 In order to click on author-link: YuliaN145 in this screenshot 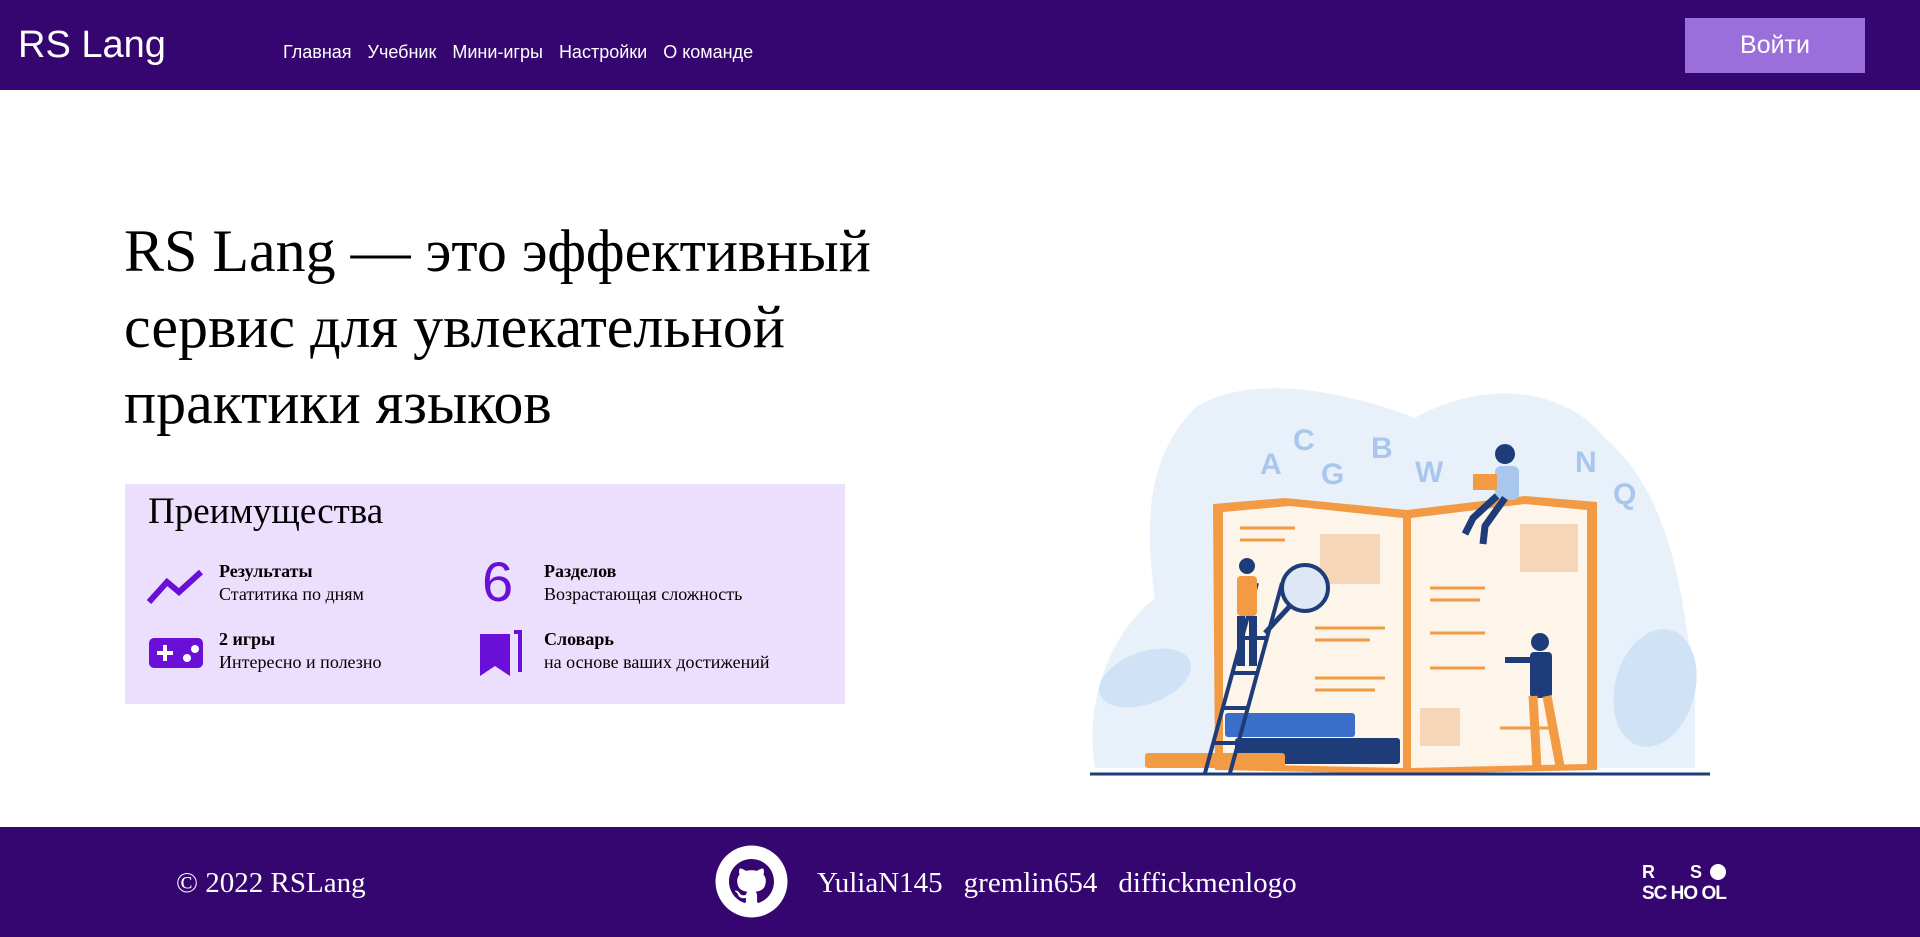, I will do `click(880, 883)`.